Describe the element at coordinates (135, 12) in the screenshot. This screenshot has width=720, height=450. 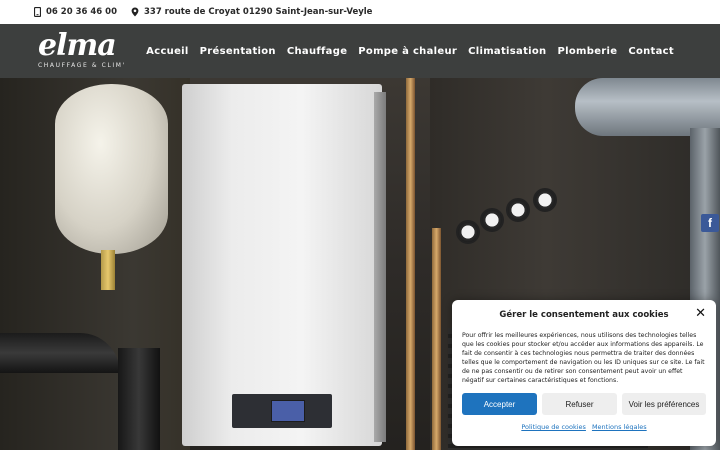
I see `map-pin-icon` at that location.